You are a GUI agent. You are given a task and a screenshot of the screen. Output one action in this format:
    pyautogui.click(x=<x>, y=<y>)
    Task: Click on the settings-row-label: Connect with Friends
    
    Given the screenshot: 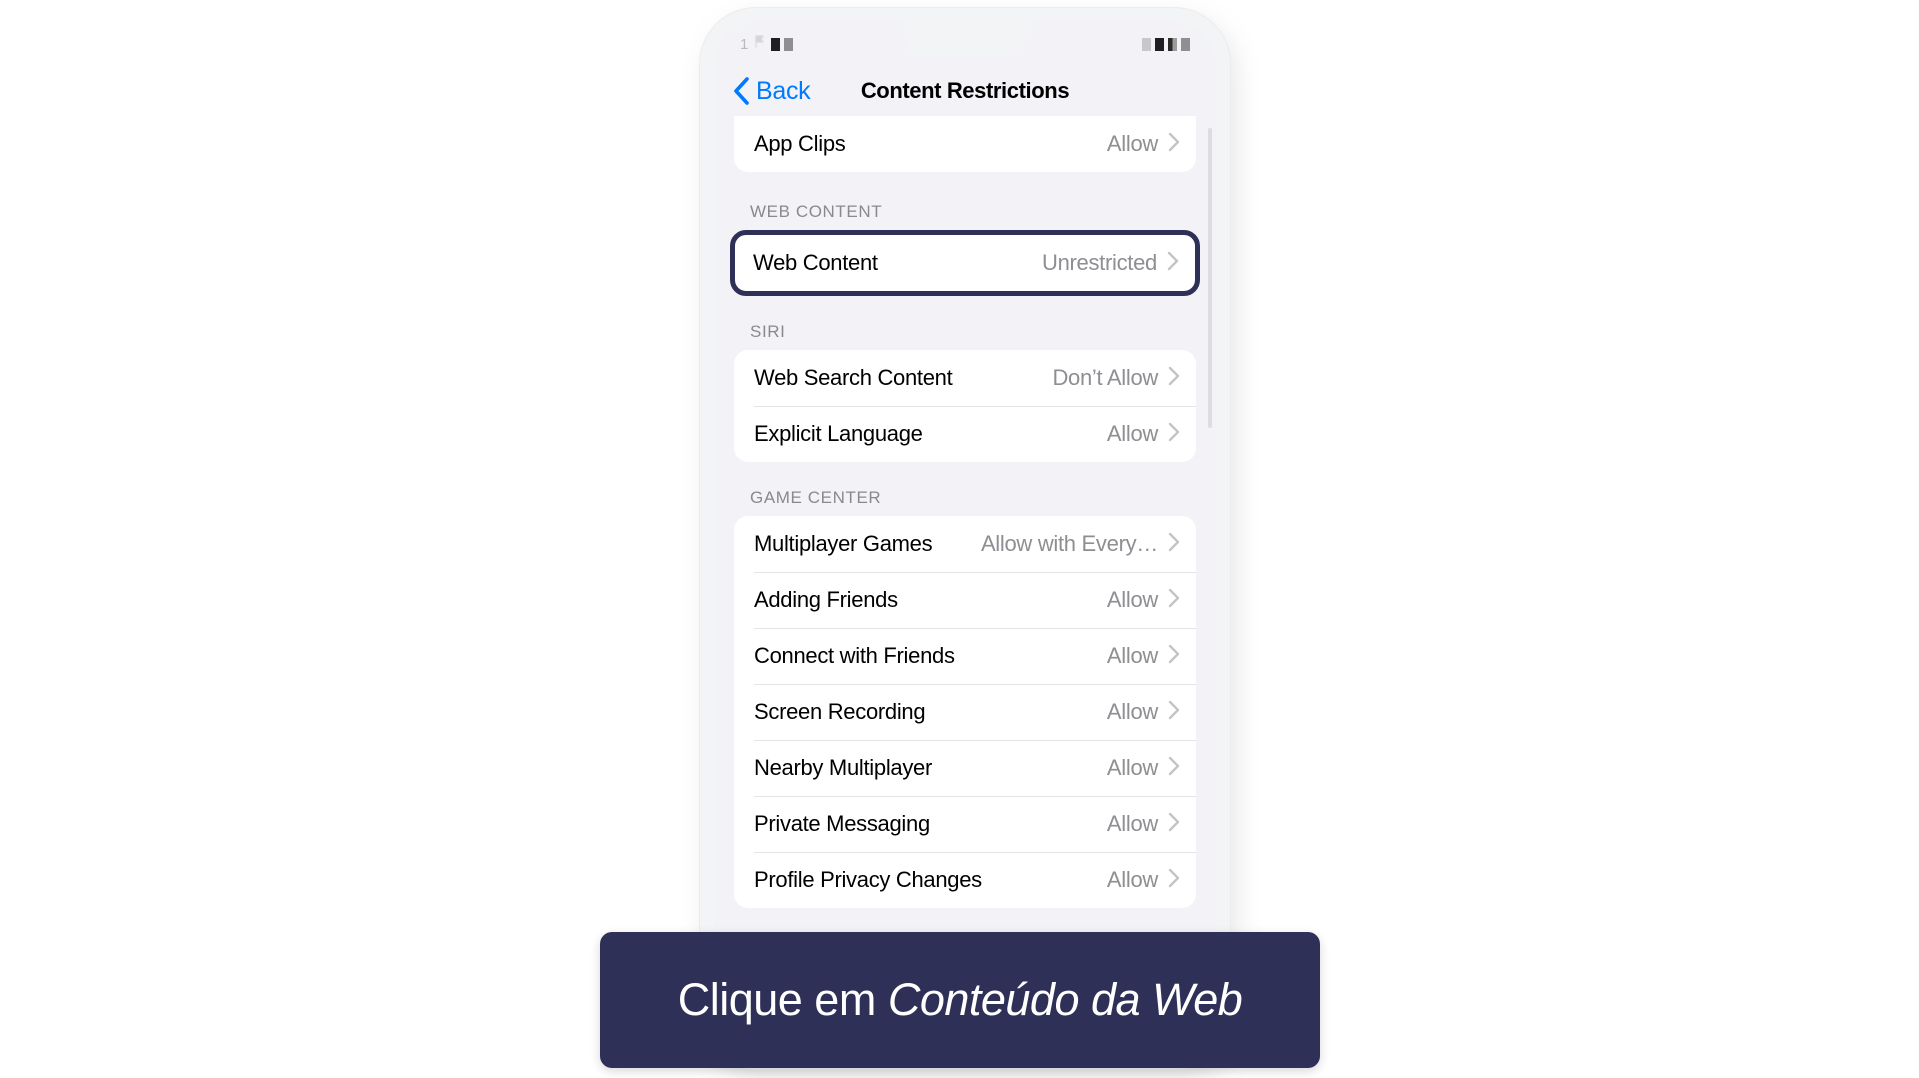 What is the action you would take?
    pyautogui.click(x=854, y=655)
    